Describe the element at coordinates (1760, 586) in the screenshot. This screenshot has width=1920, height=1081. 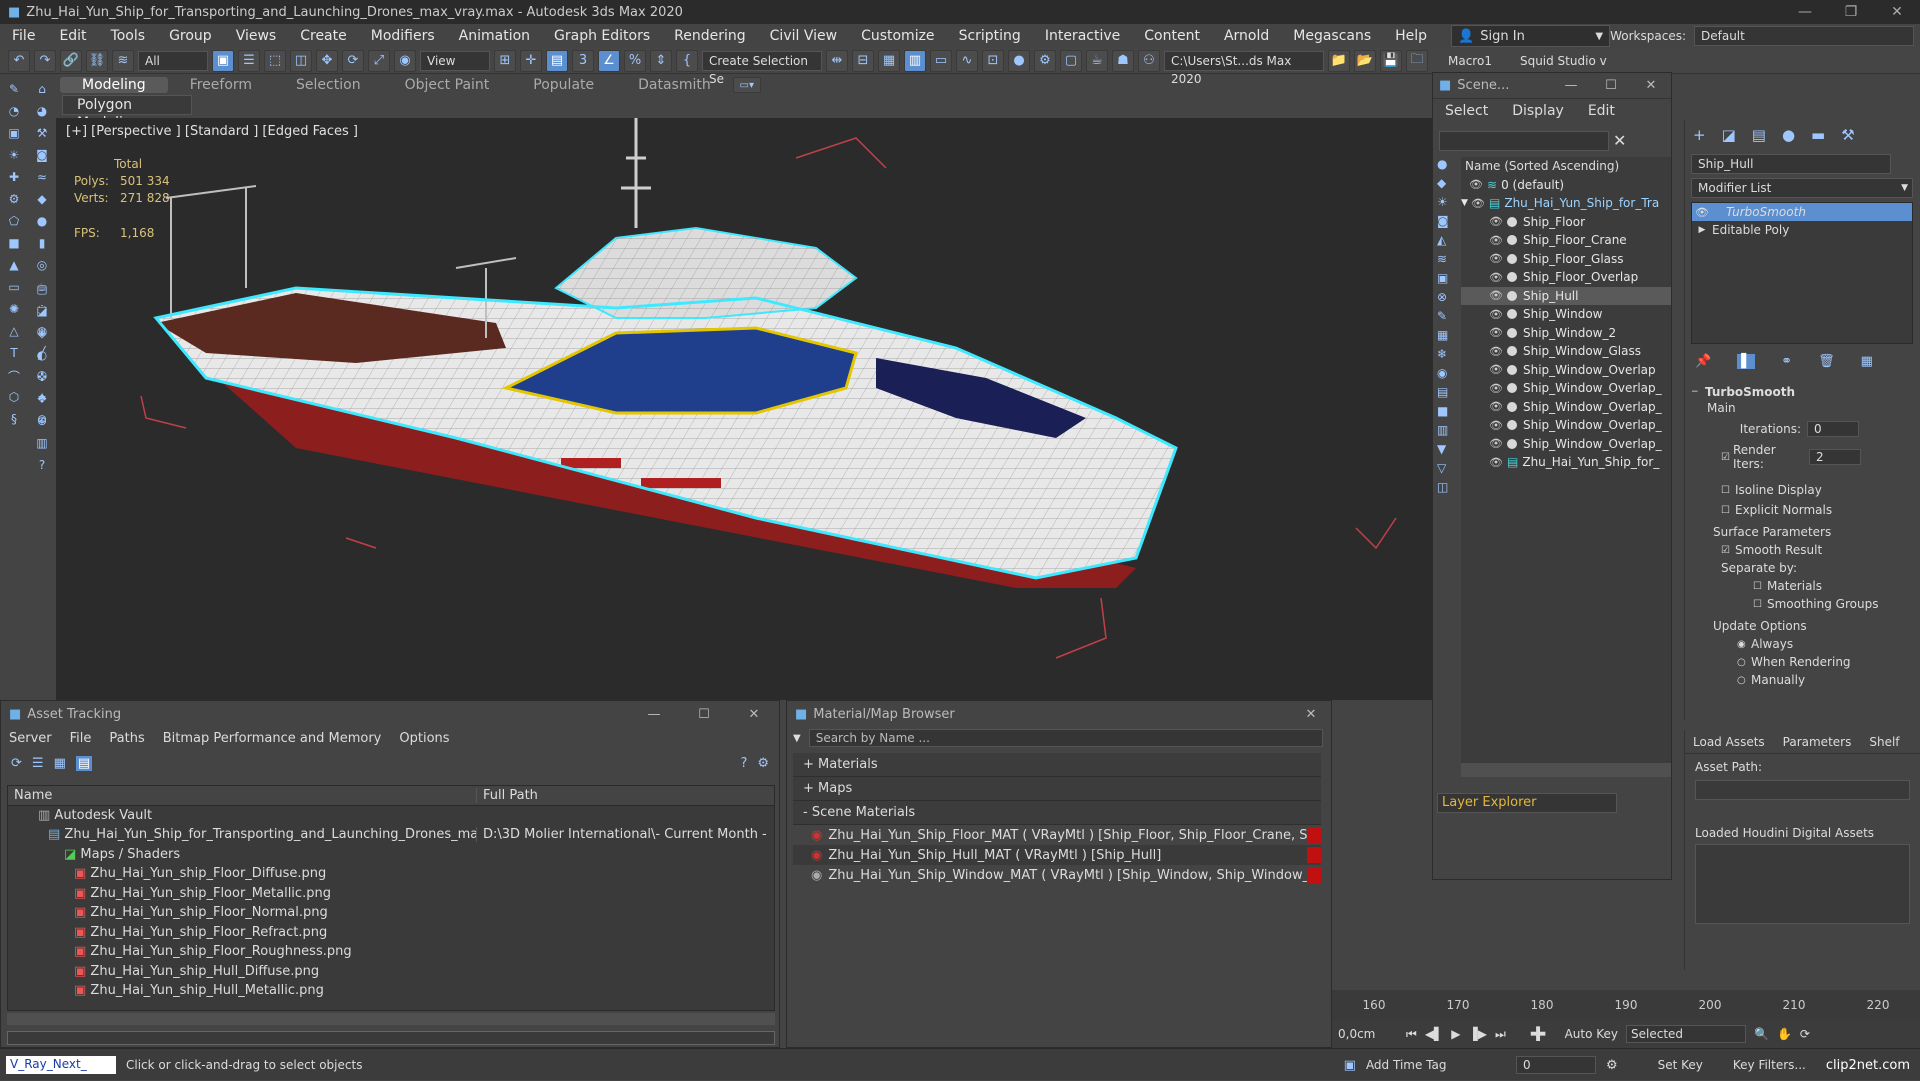
I see `materials-checkbox: ☐` at that location.